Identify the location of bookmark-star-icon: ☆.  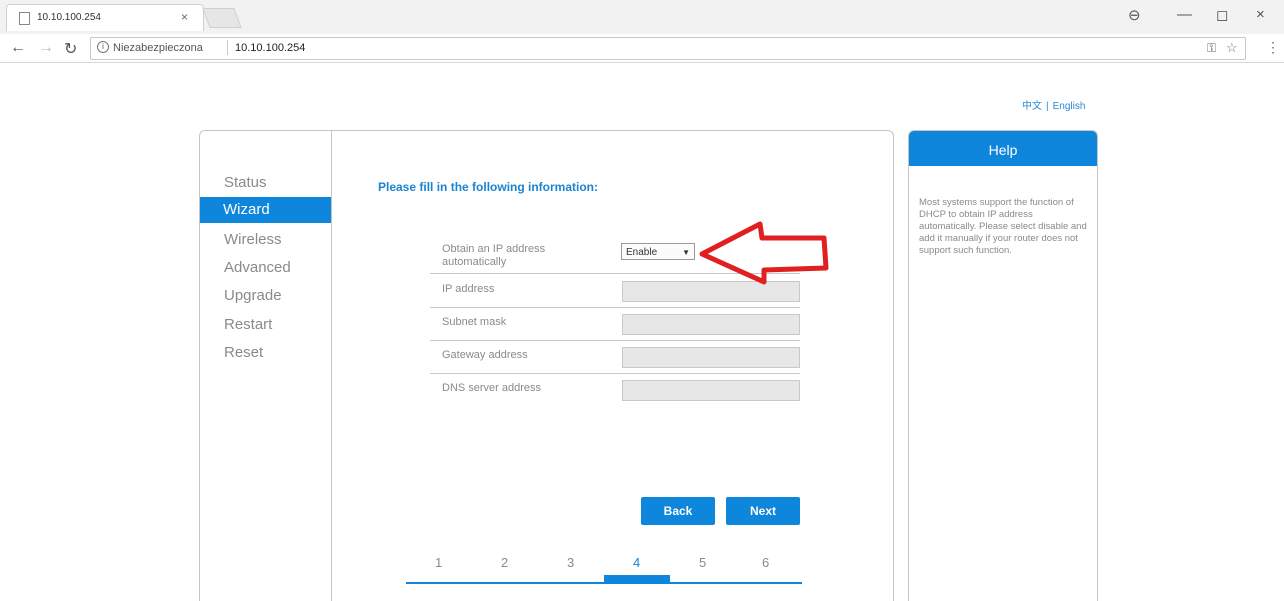
(1232, 48).